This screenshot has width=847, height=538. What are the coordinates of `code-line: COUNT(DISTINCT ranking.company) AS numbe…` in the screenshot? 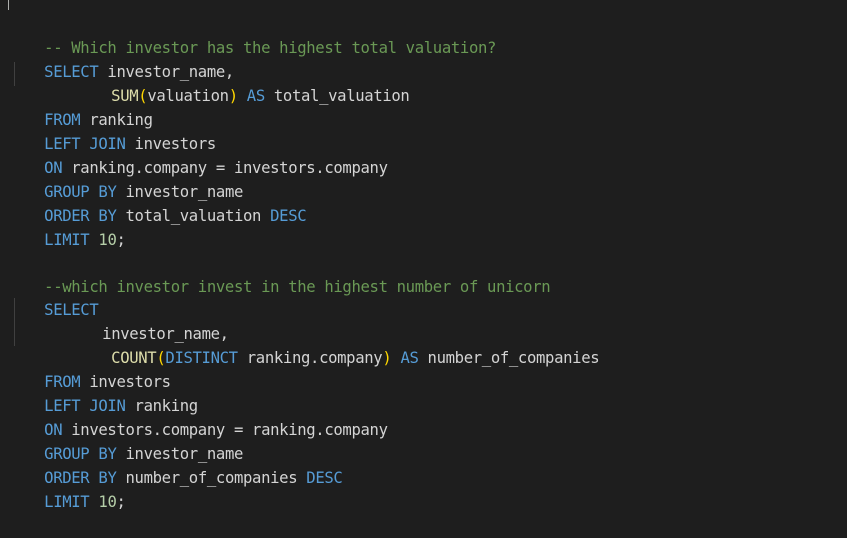 It's located at (337, 344).